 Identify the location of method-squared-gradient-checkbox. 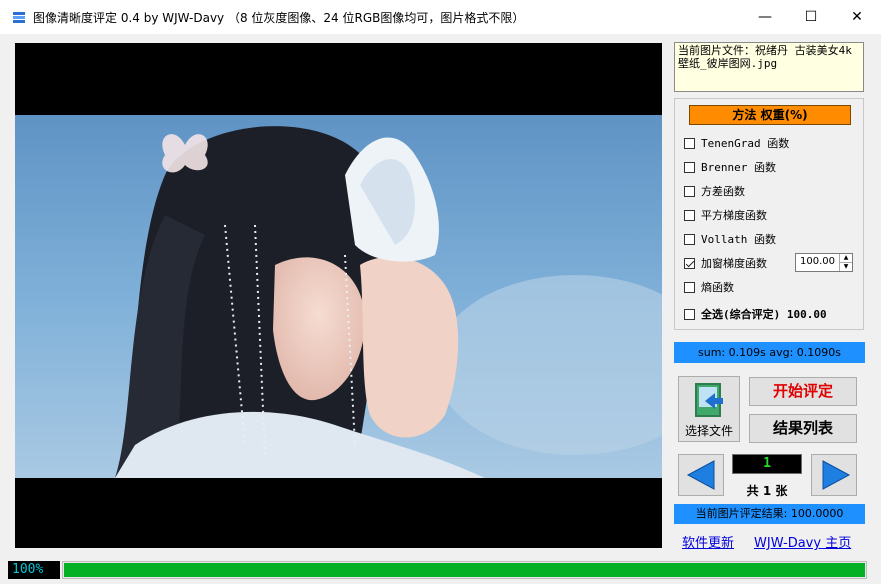
(689, 215).